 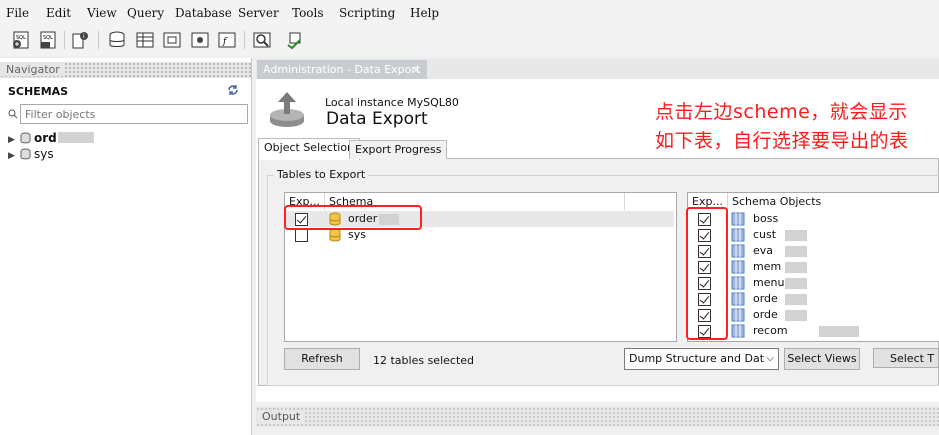 I want to click on tab-administration-data-export: Administration - Data Export ×, so click(x=342, y=69).